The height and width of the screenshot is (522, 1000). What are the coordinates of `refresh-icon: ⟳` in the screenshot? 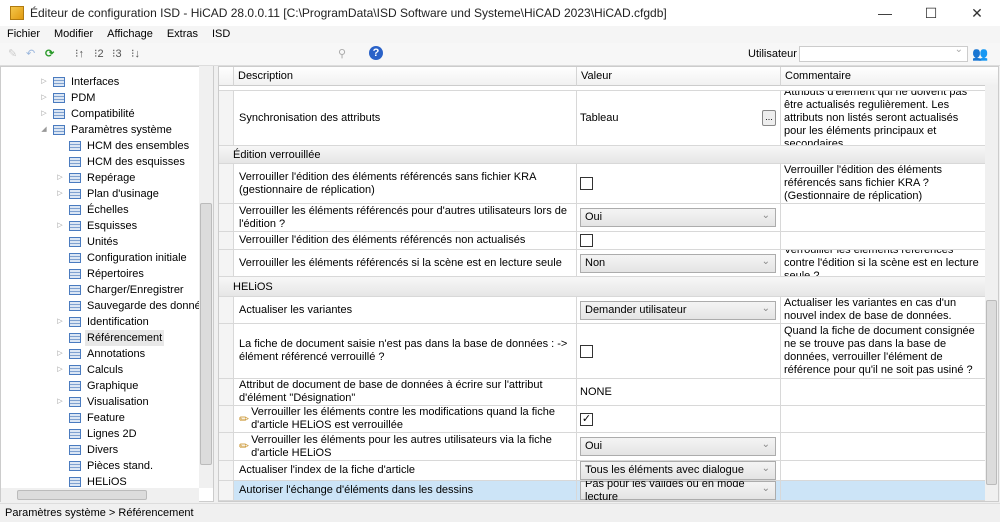 It's located at (49, 54).